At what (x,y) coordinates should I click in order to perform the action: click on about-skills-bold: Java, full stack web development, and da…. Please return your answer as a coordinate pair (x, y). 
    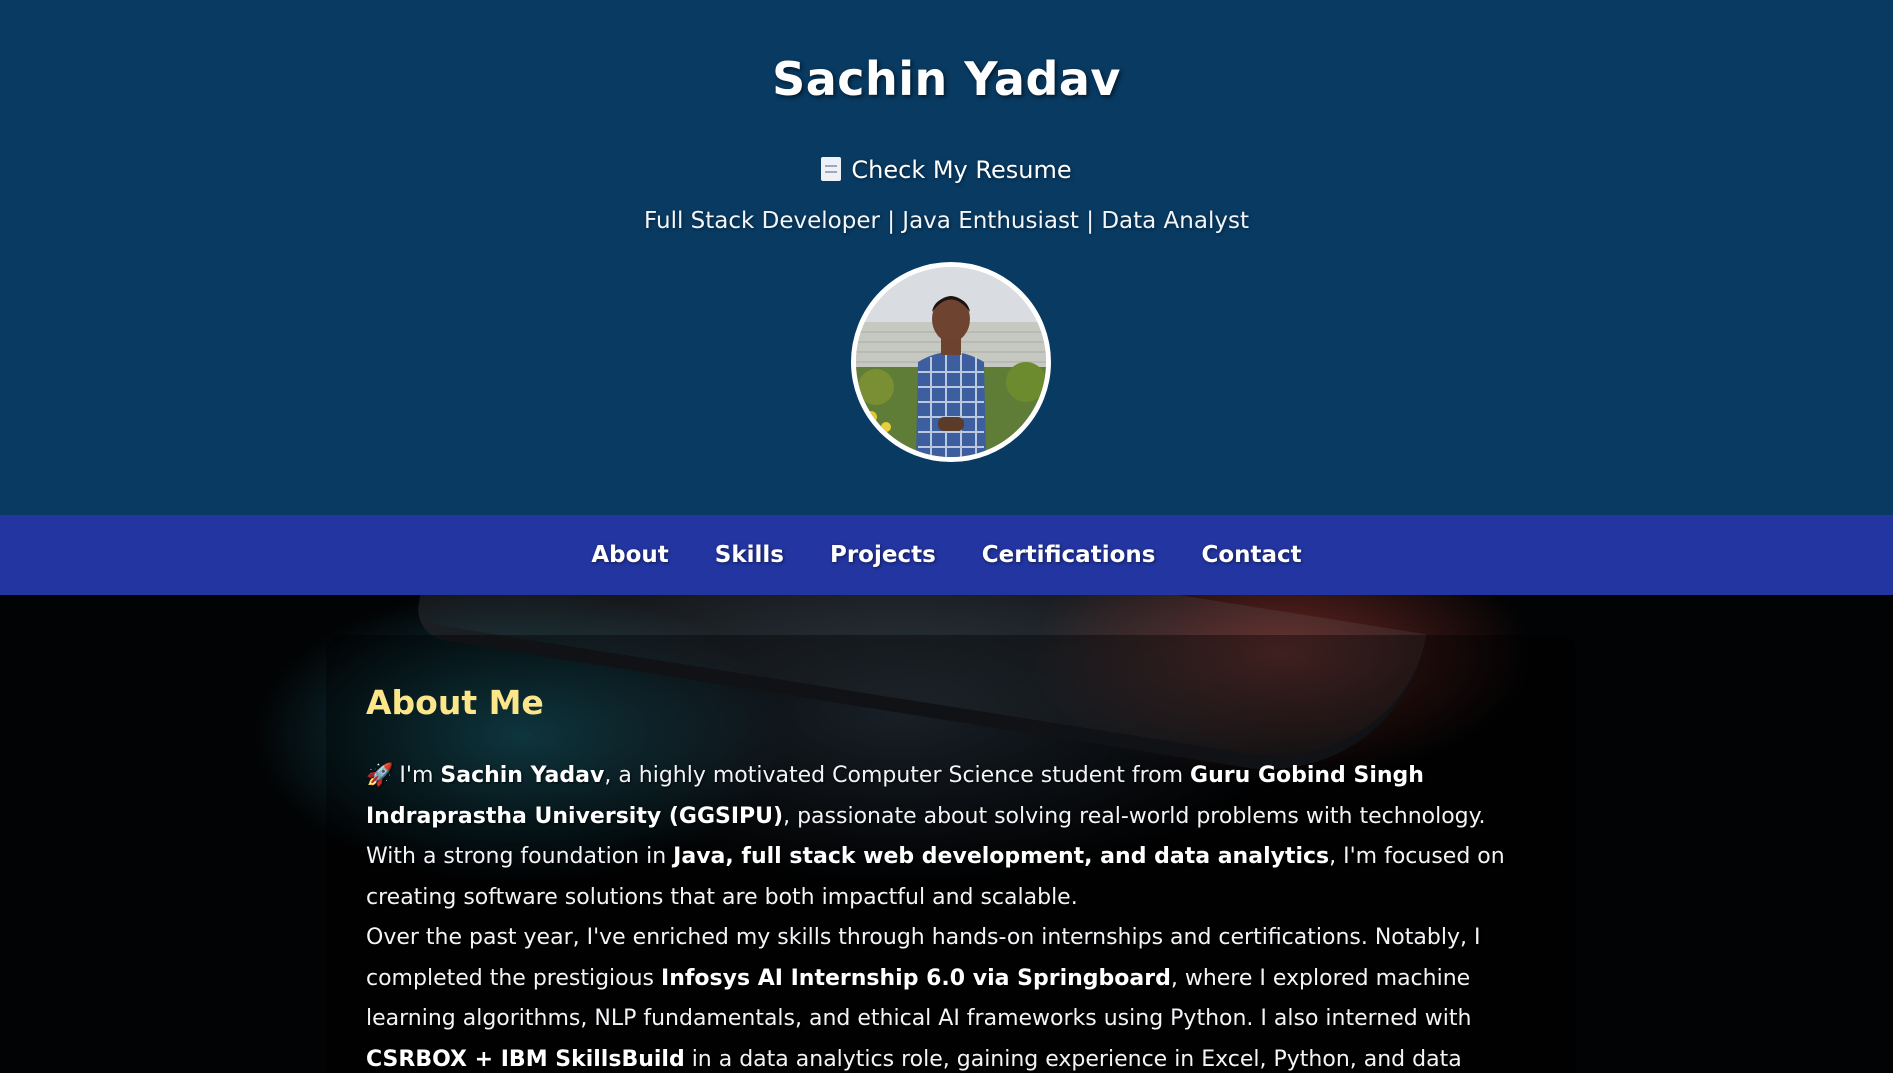
    Looking at the image, I should click on (1001, 856).